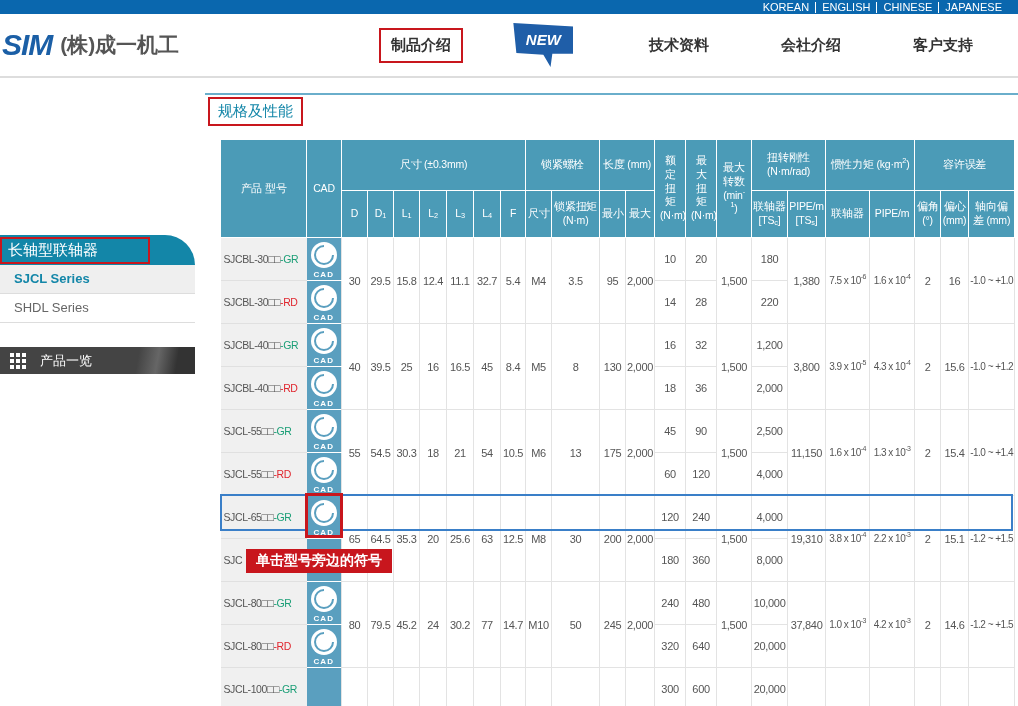 The image size is (1018, 706). I want to click on table-cell: 55, so click(354, 452).